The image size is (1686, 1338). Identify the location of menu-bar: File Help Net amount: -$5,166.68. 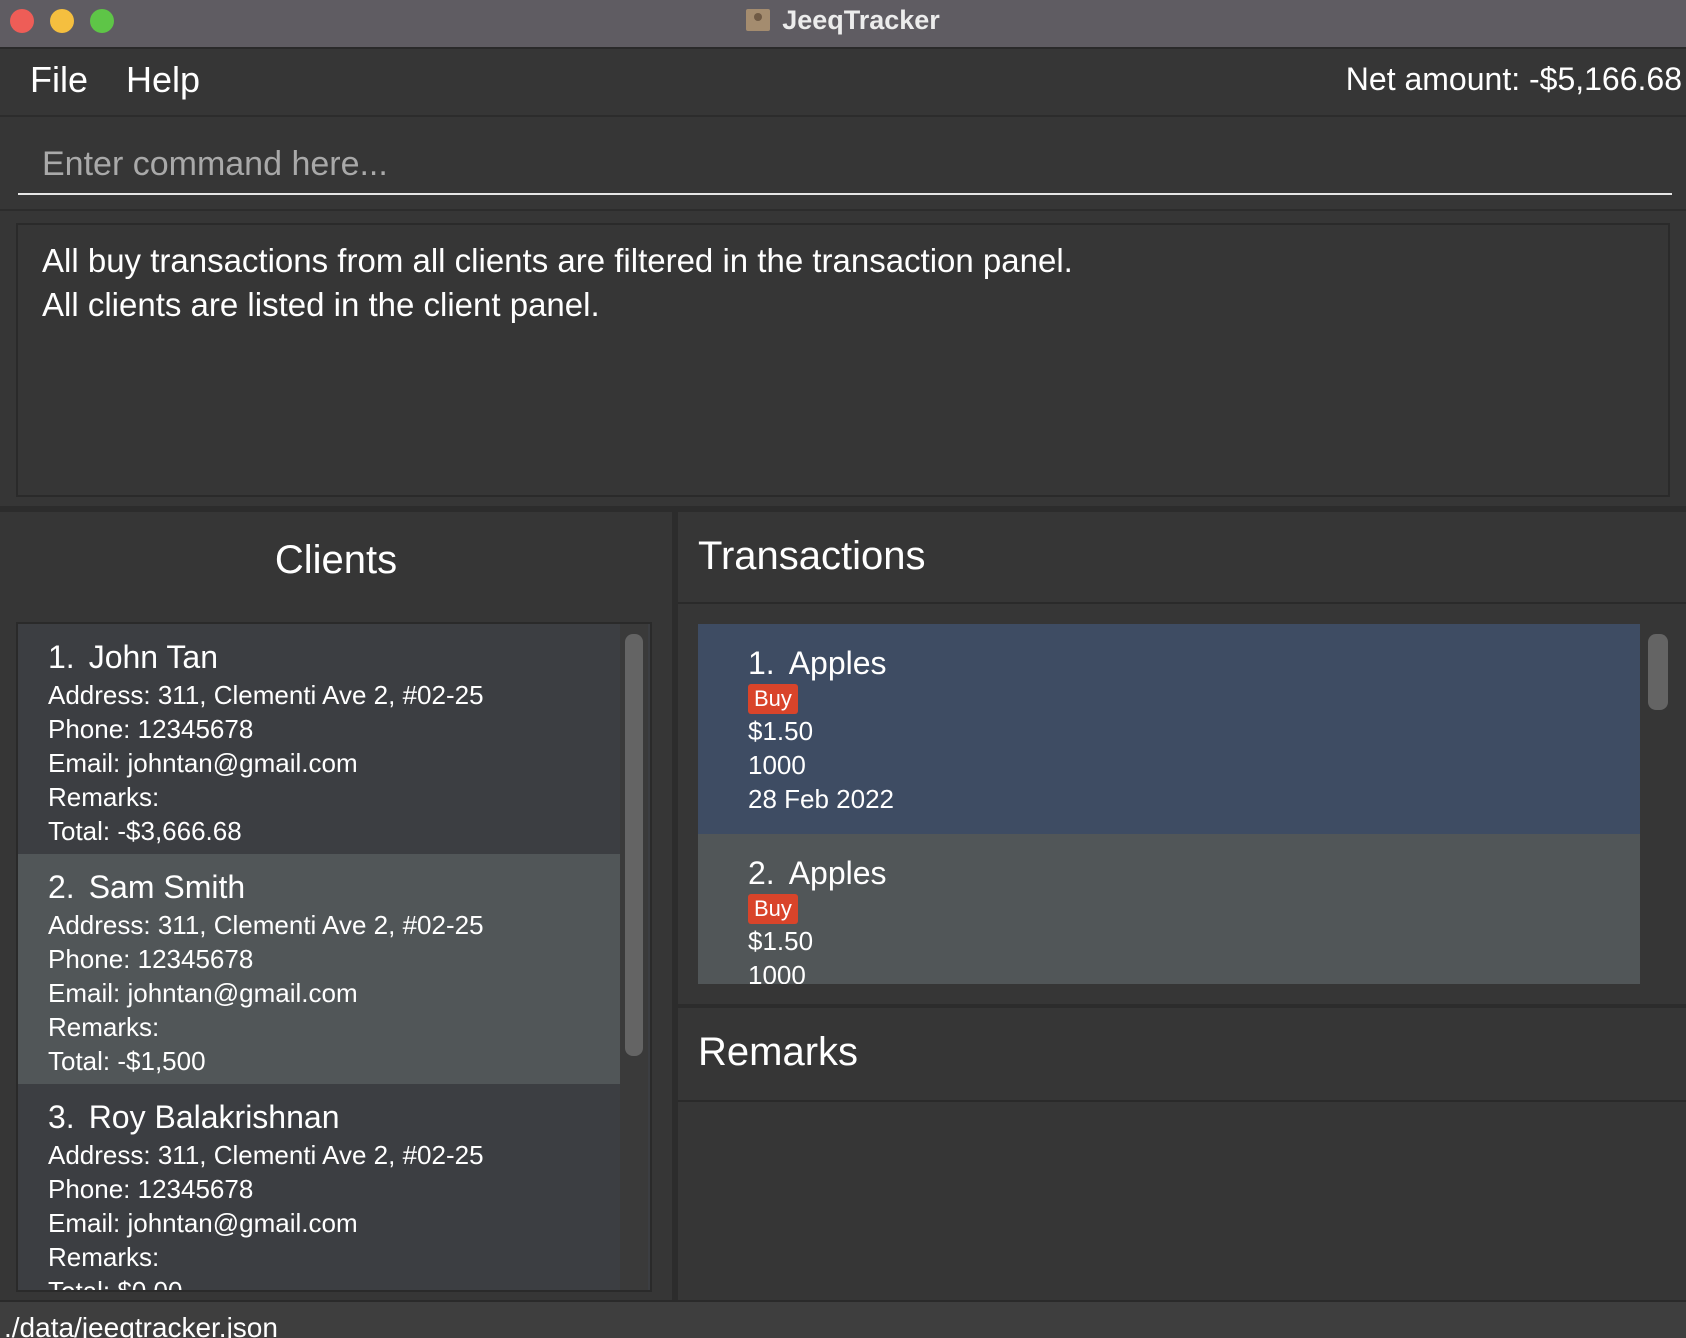
(843, 83).